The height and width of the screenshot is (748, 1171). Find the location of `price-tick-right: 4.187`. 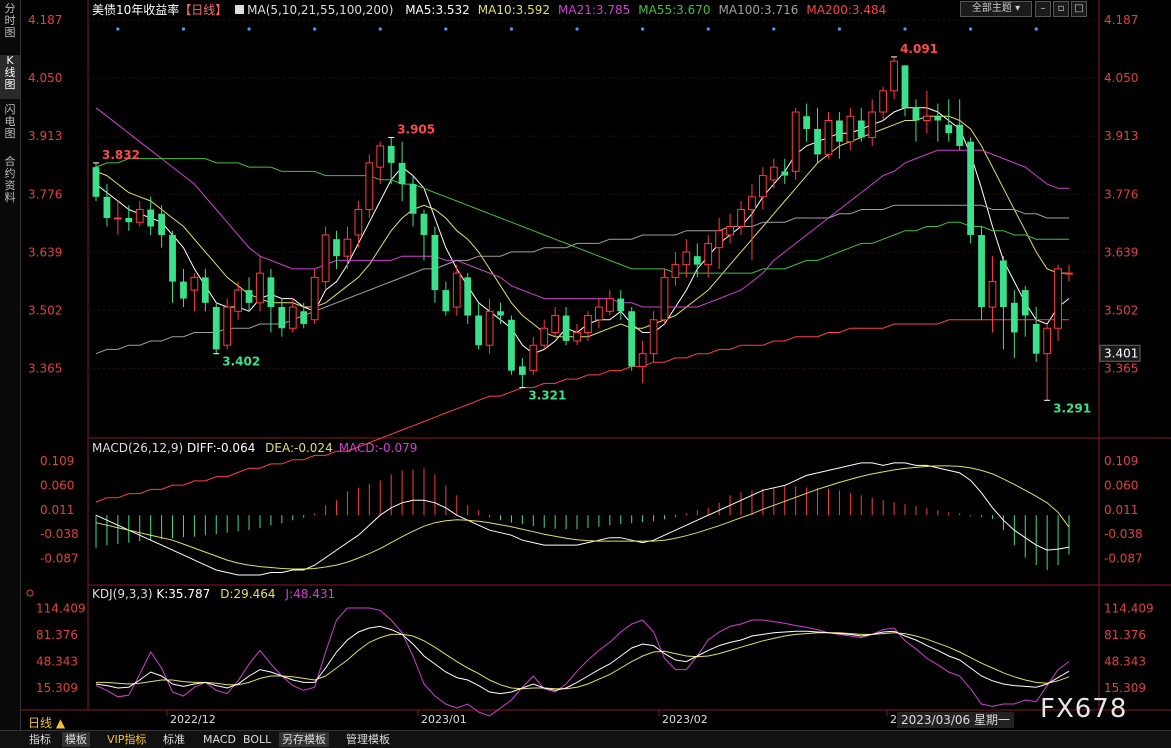

price-tick-right: 4.187 is located at coordinates (1121, 20).